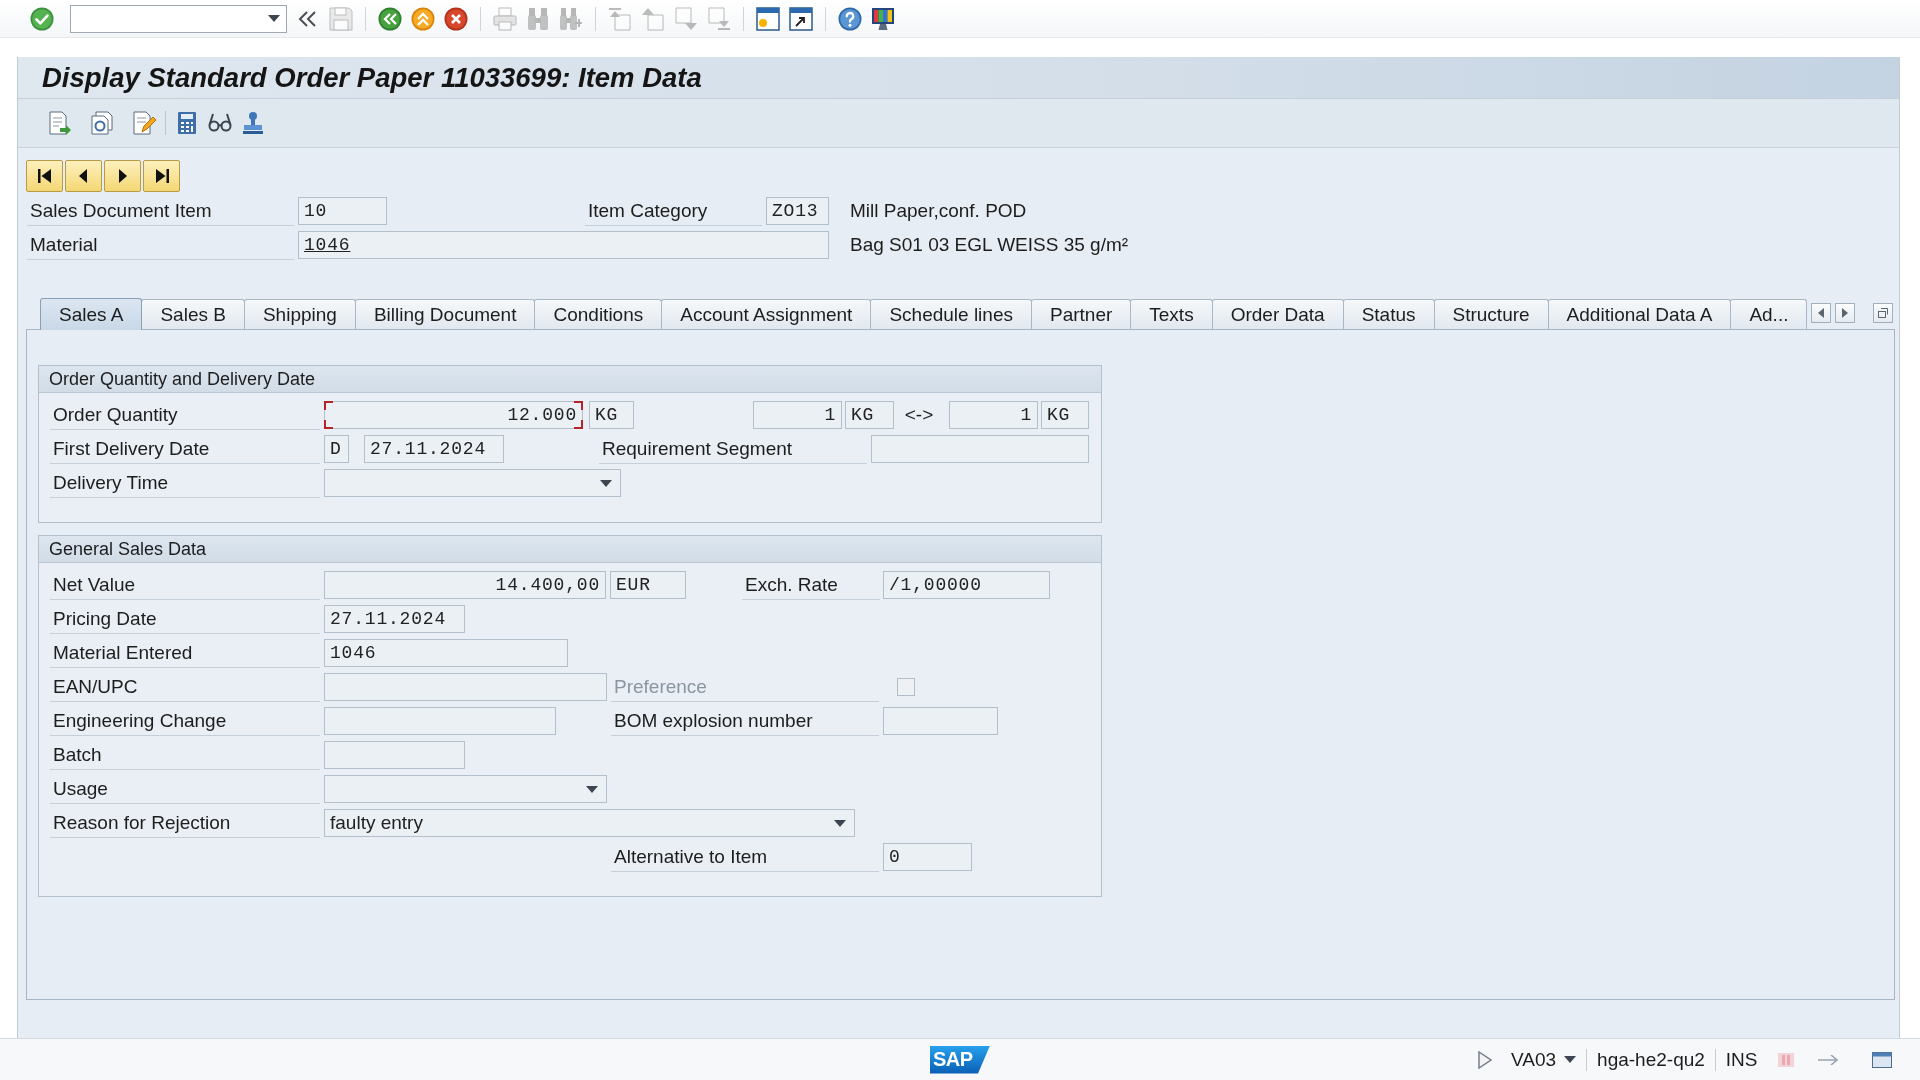 This screenshot has width=1920, height=1080. What do you see at coordinates (342, 211) in the screenshot?
I see `input-field: 10` at bounding box center [342, 211].